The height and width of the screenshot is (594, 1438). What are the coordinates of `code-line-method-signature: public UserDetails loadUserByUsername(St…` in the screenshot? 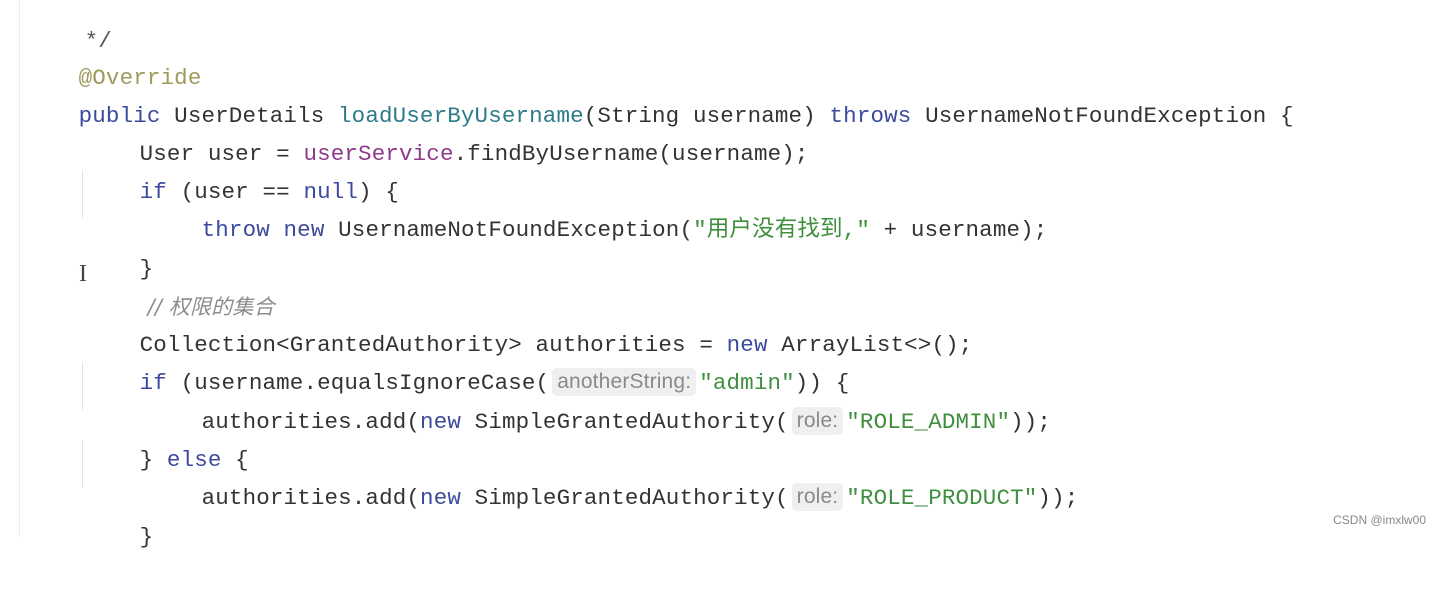 It's located at (659, 94).